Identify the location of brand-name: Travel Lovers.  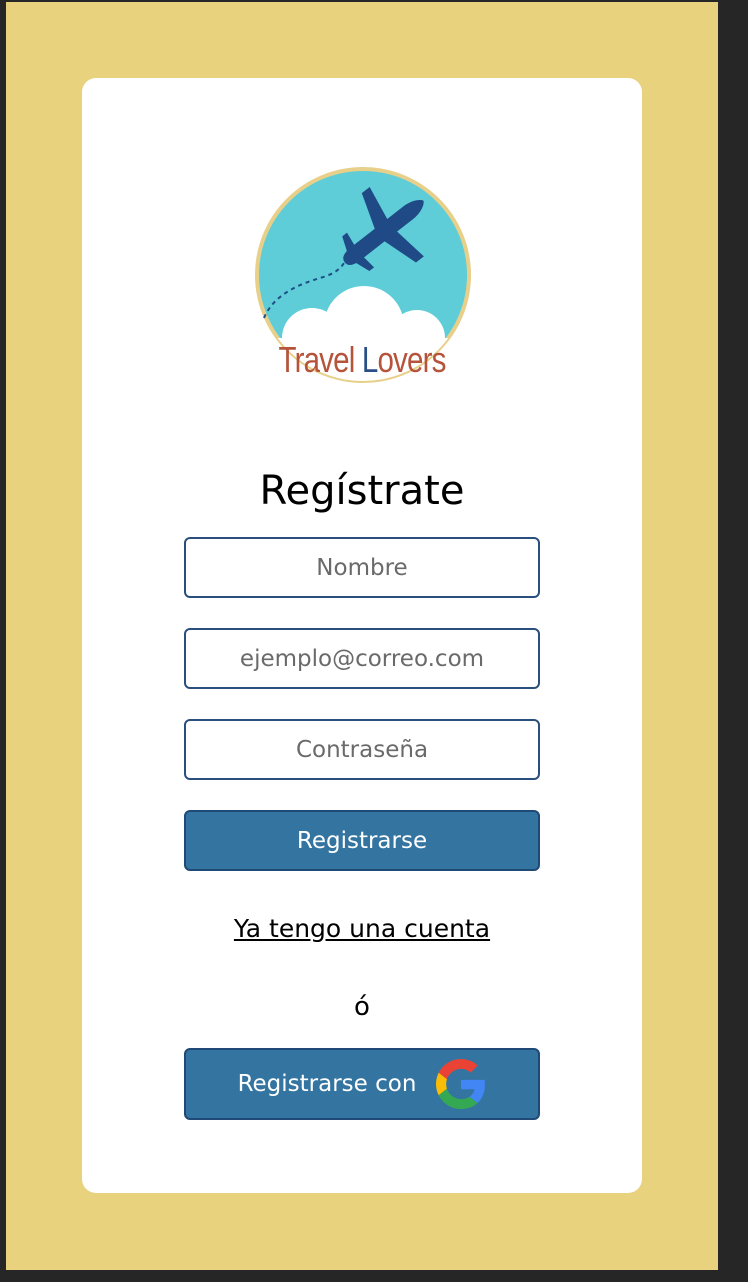
(361, 360).